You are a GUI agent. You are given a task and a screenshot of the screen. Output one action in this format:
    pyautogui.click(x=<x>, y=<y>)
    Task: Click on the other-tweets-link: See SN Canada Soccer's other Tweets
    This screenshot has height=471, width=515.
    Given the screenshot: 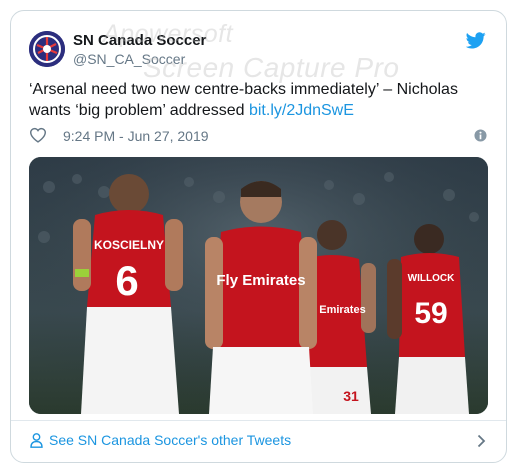 What is the action you would take?
    pyautogui.click(x=170, y=440)
    